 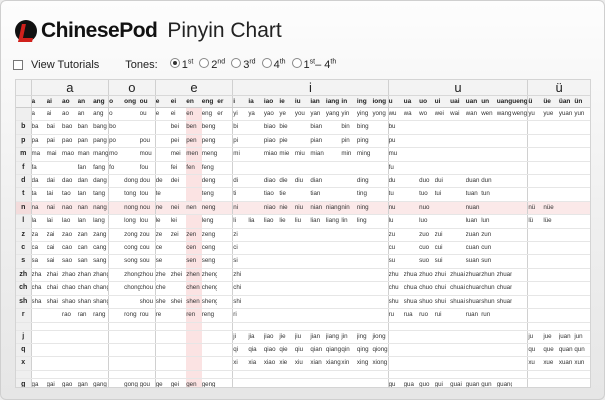 I want to click on syllable-cell: o, so click(x=116, y=114).